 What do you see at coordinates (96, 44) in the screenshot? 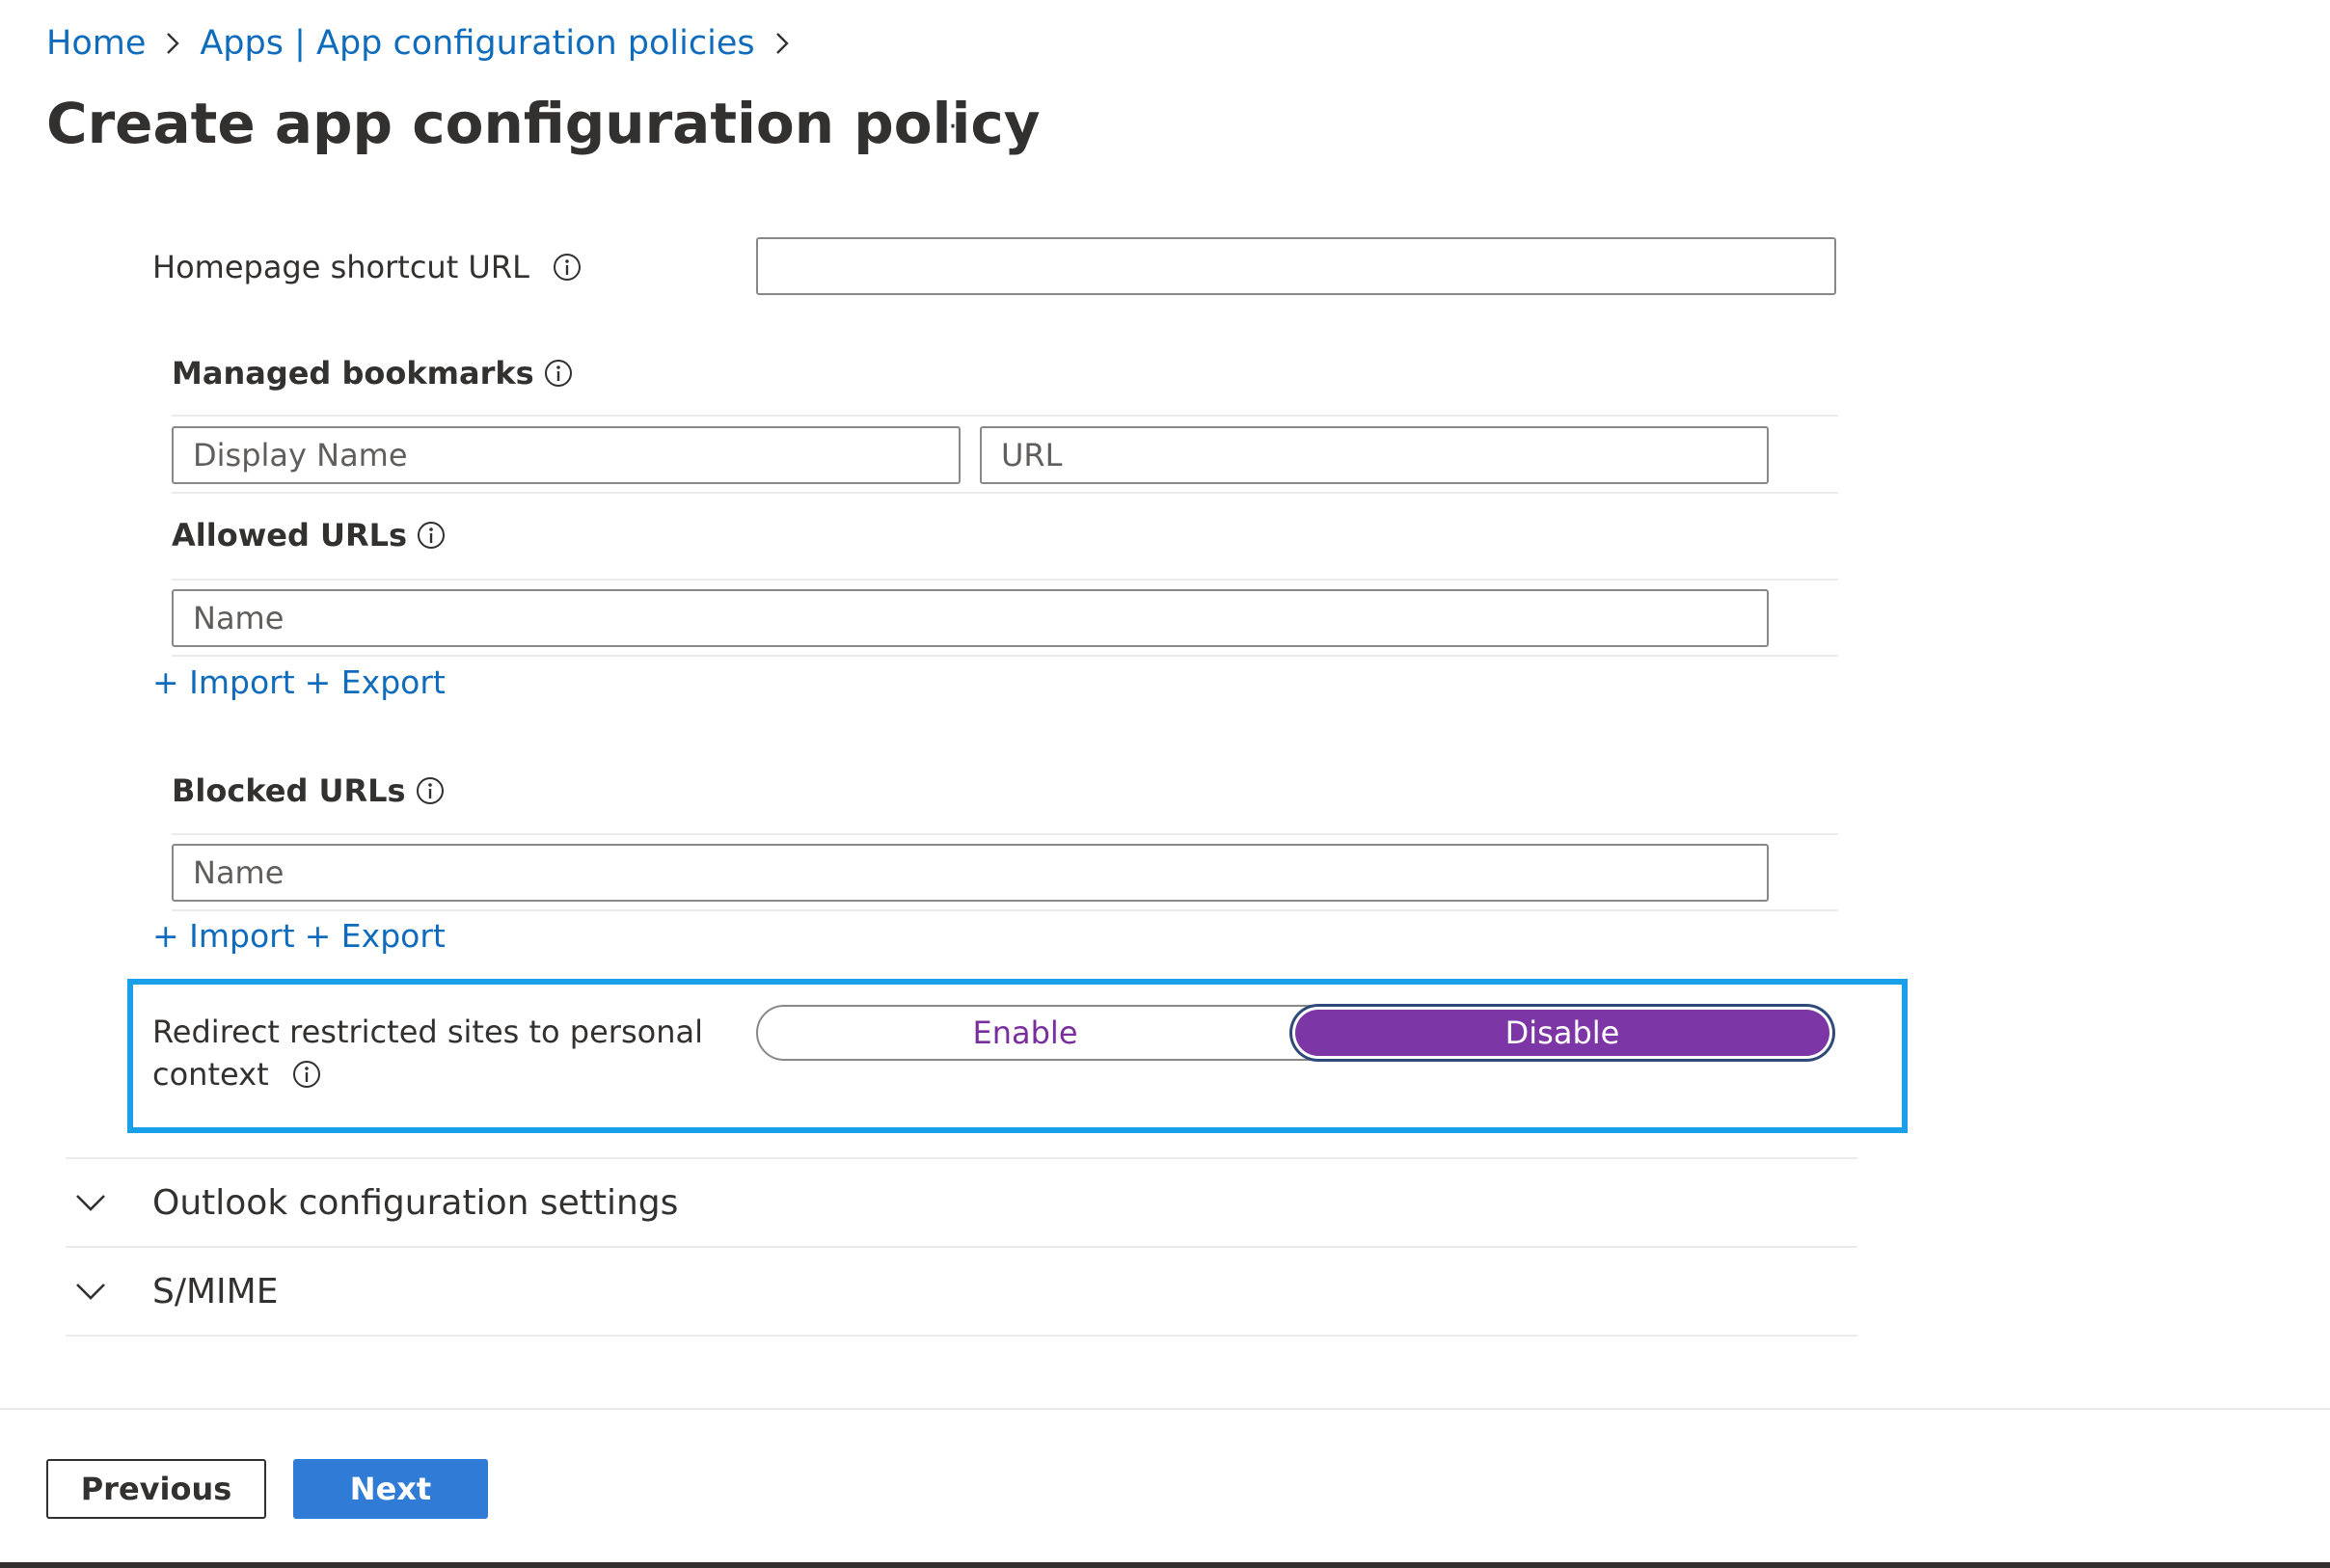
I see `breadcrumb-home-link: Home` at bounding box center [96, 44].